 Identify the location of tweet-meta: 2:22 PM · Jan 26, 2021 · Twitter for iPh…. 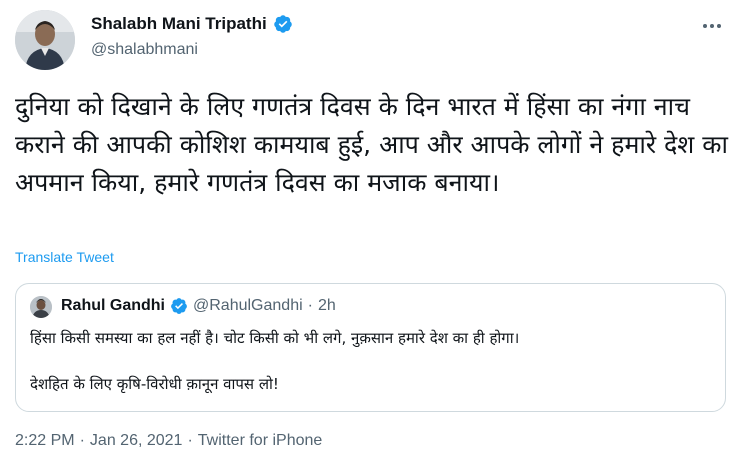
(168, 441).